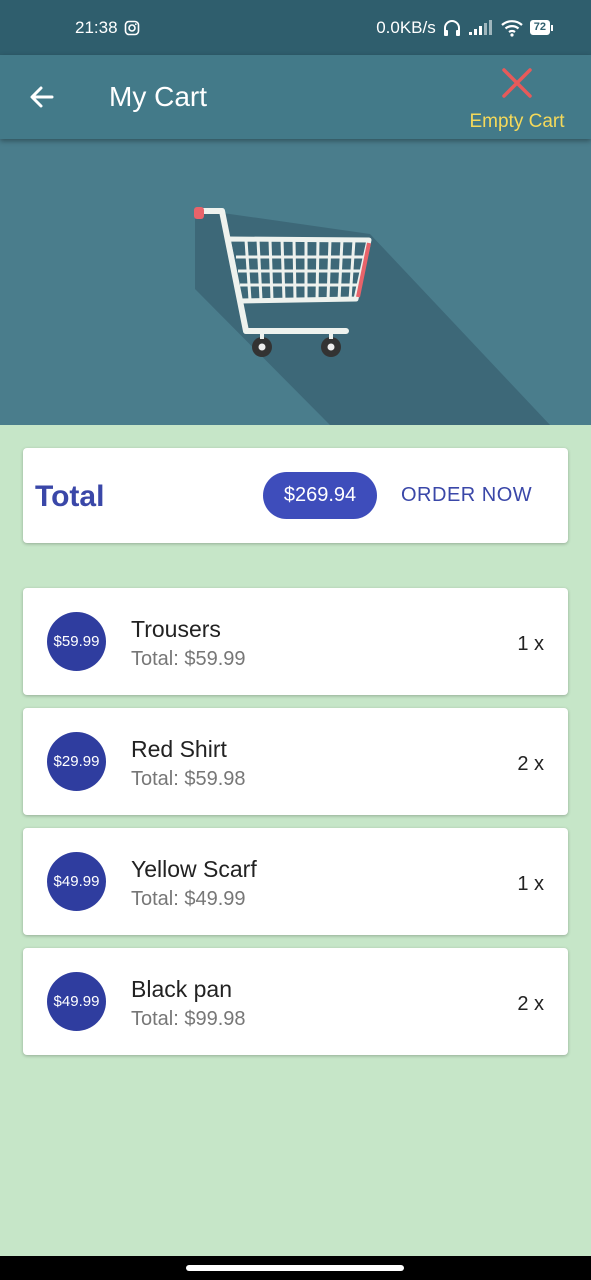 The height and width of the screenshot is (1280, 591). Describe the element at coordinates (512, 28) in the screenshot. I see `wifi-icon` at that location.